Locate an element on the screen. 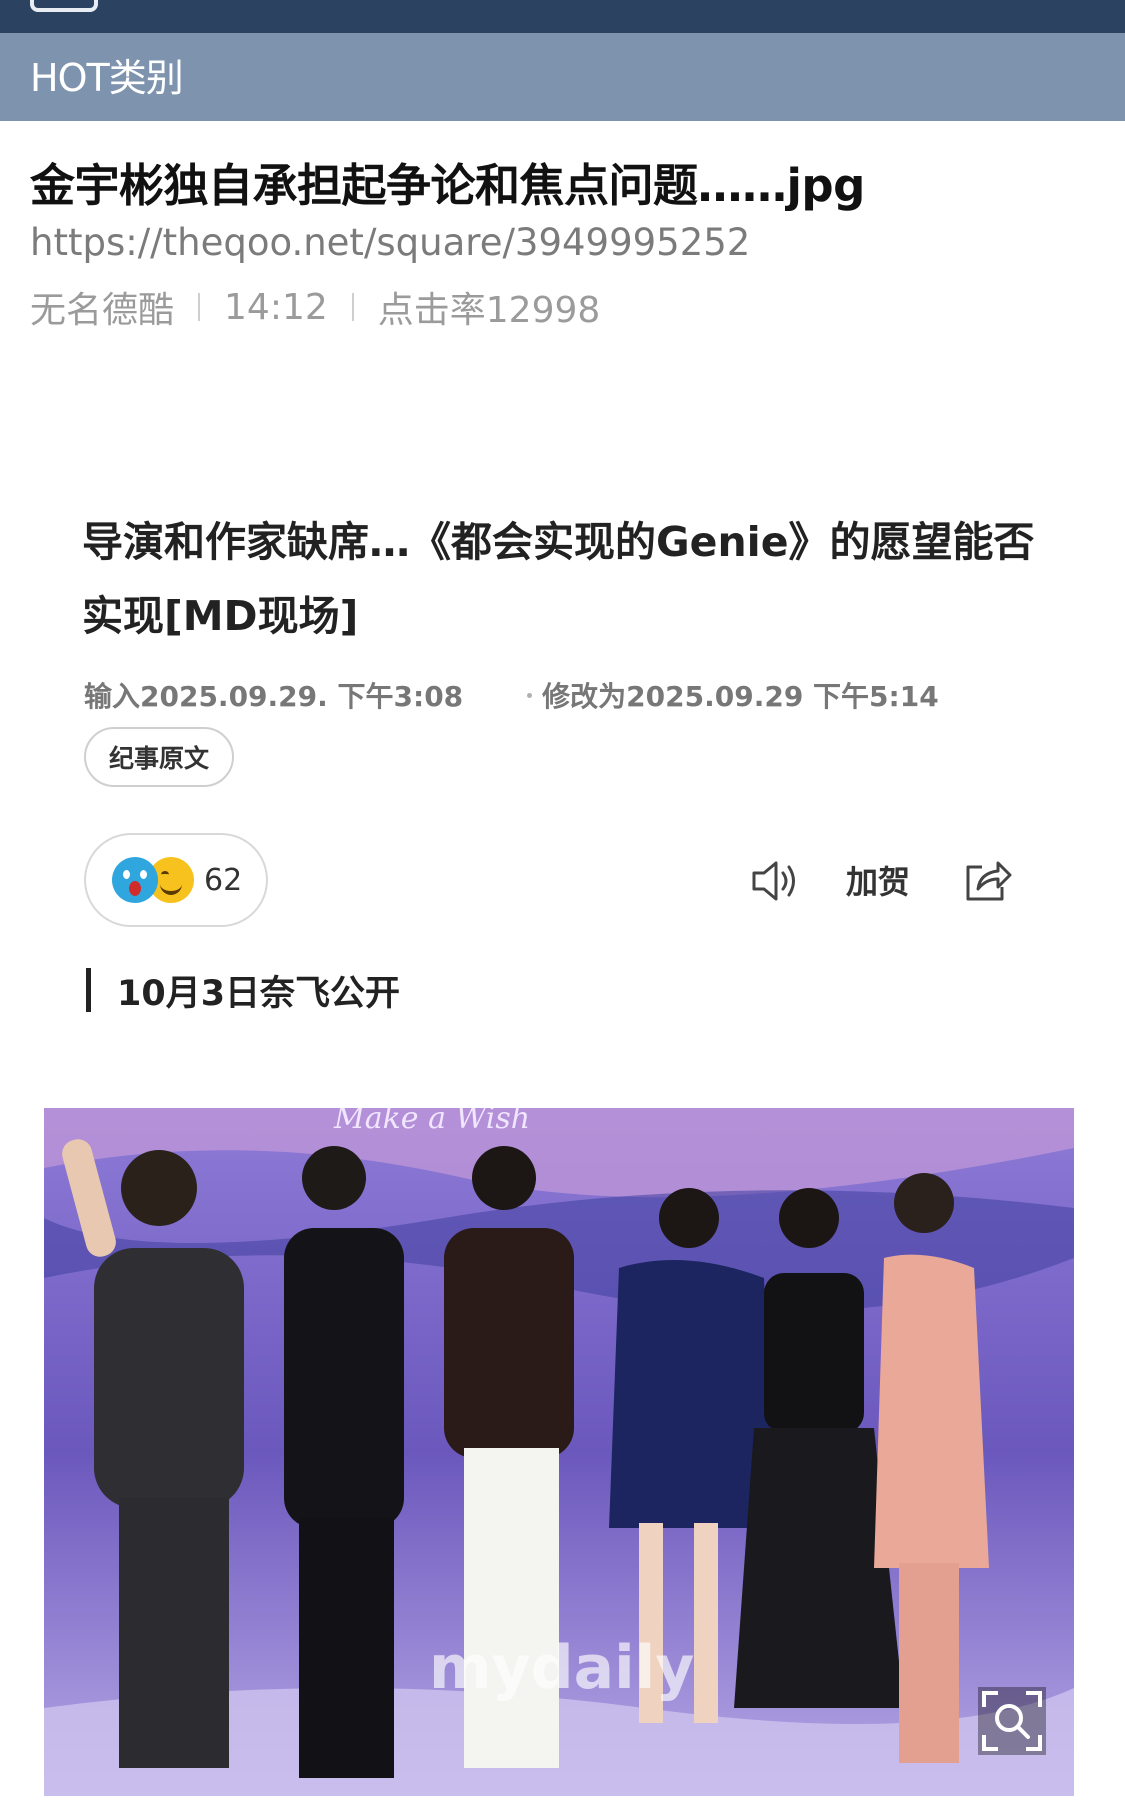 Image resolution: width=1125 pixels, height=1818 pixels. post-meta: 无名德酷 14:12 点击率12998 is located at coordinates (315, 307).